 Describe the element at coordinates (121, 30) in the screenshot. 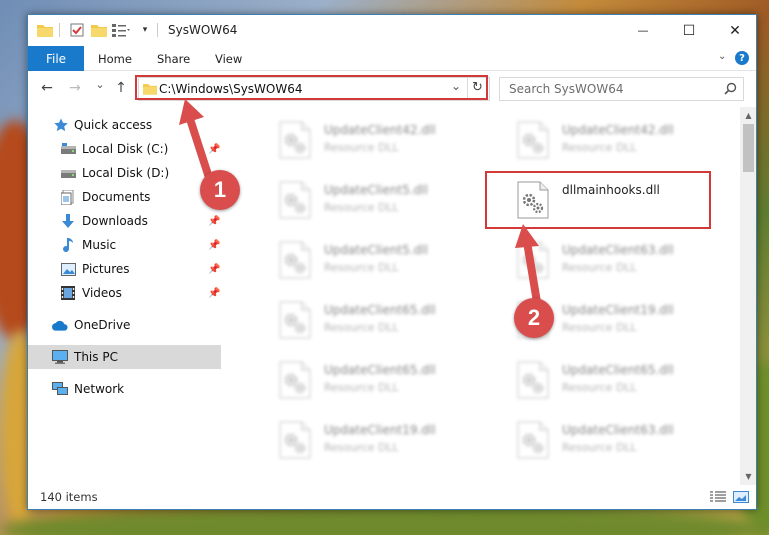

I see `view-options-icon` at that location.